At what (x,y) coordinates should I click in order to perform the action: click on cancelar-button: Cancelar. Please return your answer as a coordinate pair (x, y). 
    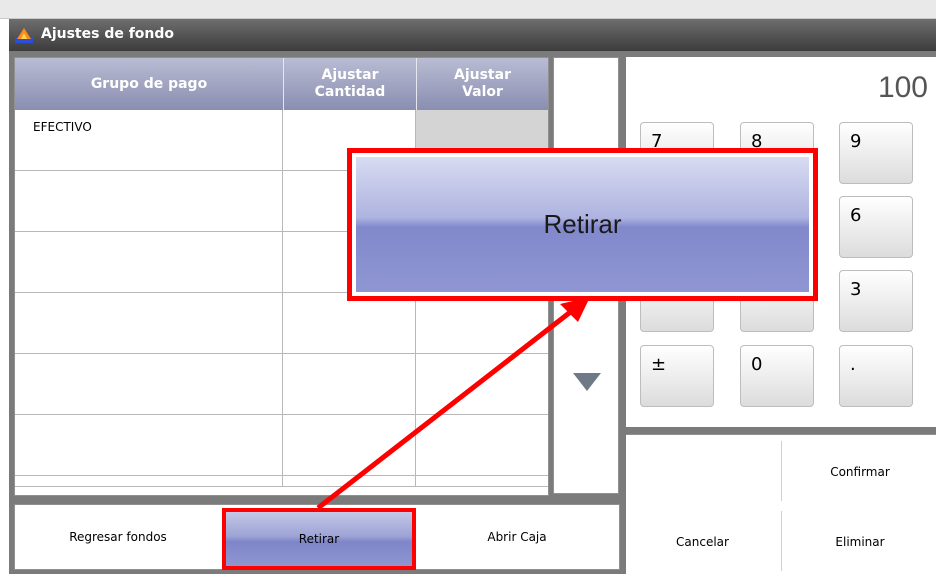
    Looking at the image, I should click on (702, 542).